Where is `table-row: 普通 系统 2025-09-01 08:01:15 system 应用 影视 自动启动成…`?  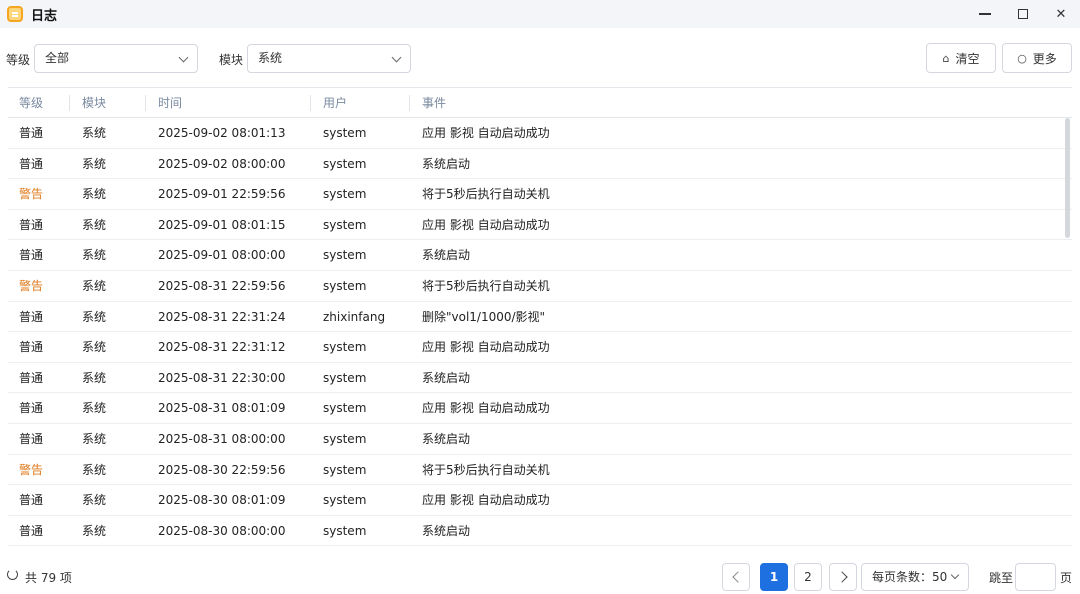
table-row: 普通 系统 2025-09-01 08:01:15 system 应用 影视 自动启动成… is located at coordinates (540, 225).